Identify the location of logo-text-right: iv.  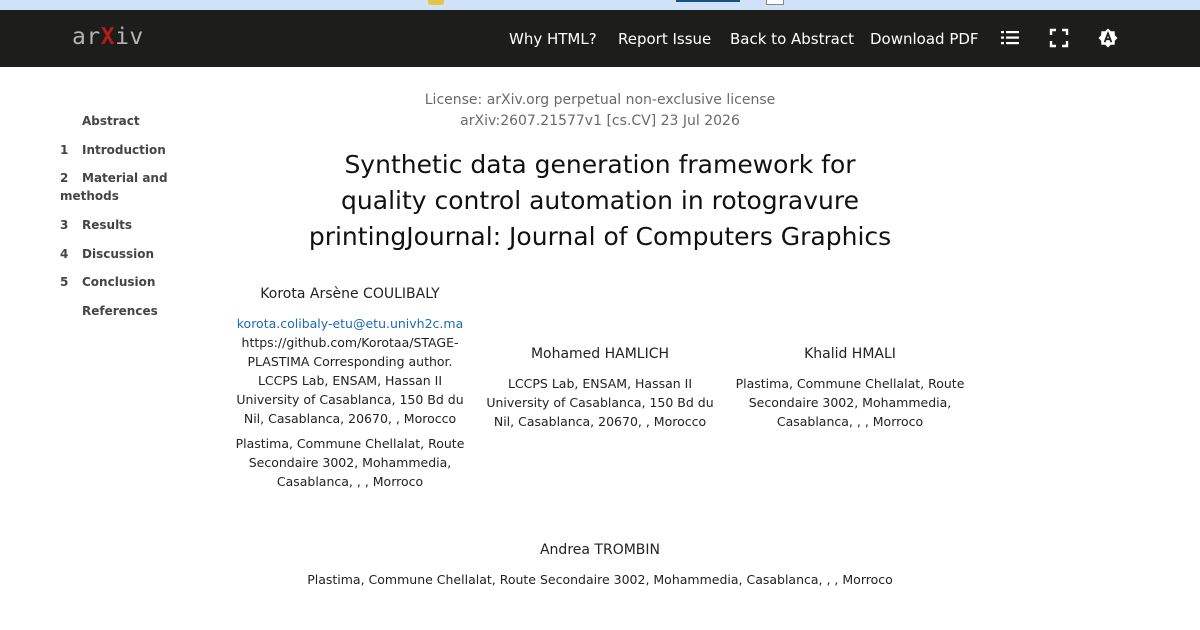
(129, 37).